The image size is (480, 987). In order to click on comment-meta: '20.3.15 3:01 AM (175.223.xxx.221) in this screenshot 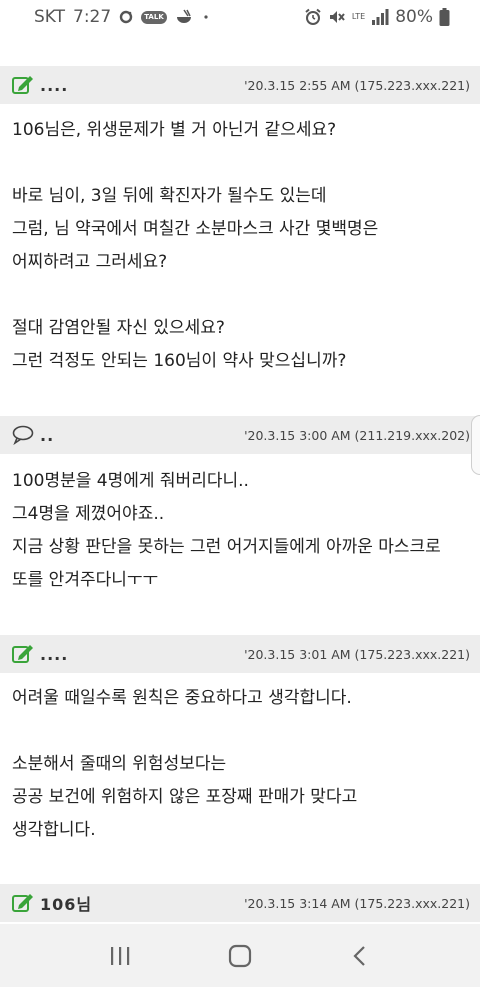, I will do `click(357, 654)`.